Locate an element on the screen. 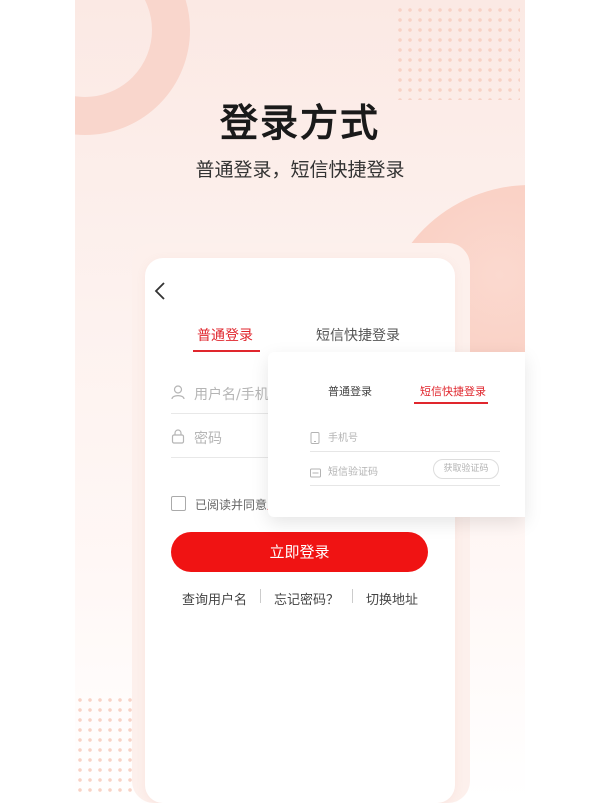 The width and height of the screenshot is (600, 803). get-code-button: 获取验证码 is located at coordinates (466, 469).